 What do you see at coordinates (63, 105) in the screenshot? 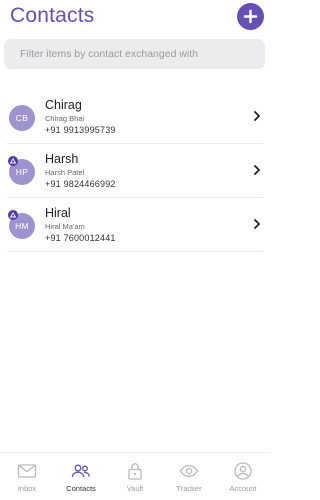
I see `contact-name: Chirag` at bounding box center [63, 105].